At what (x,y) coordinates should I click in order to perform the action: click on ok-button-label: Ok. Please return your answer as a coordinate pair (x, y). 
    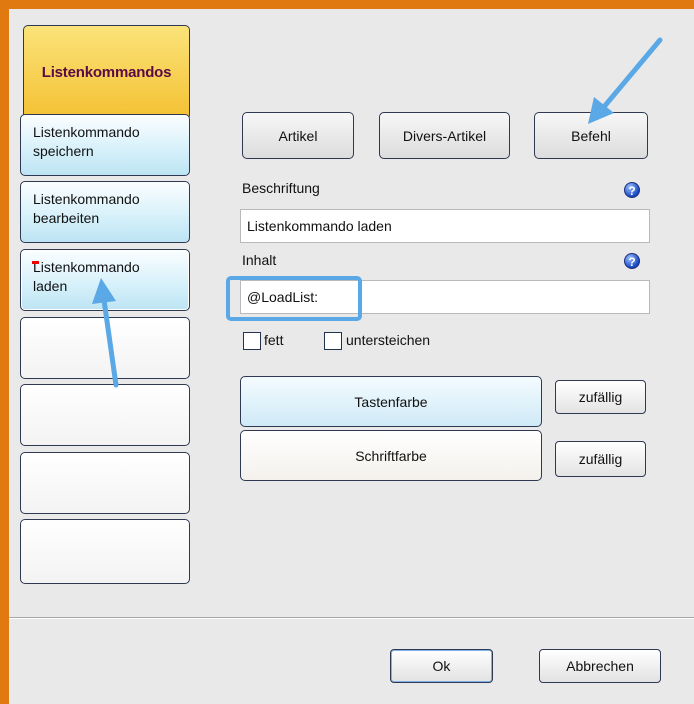
    Looking at the image, I should click on (441, 666).